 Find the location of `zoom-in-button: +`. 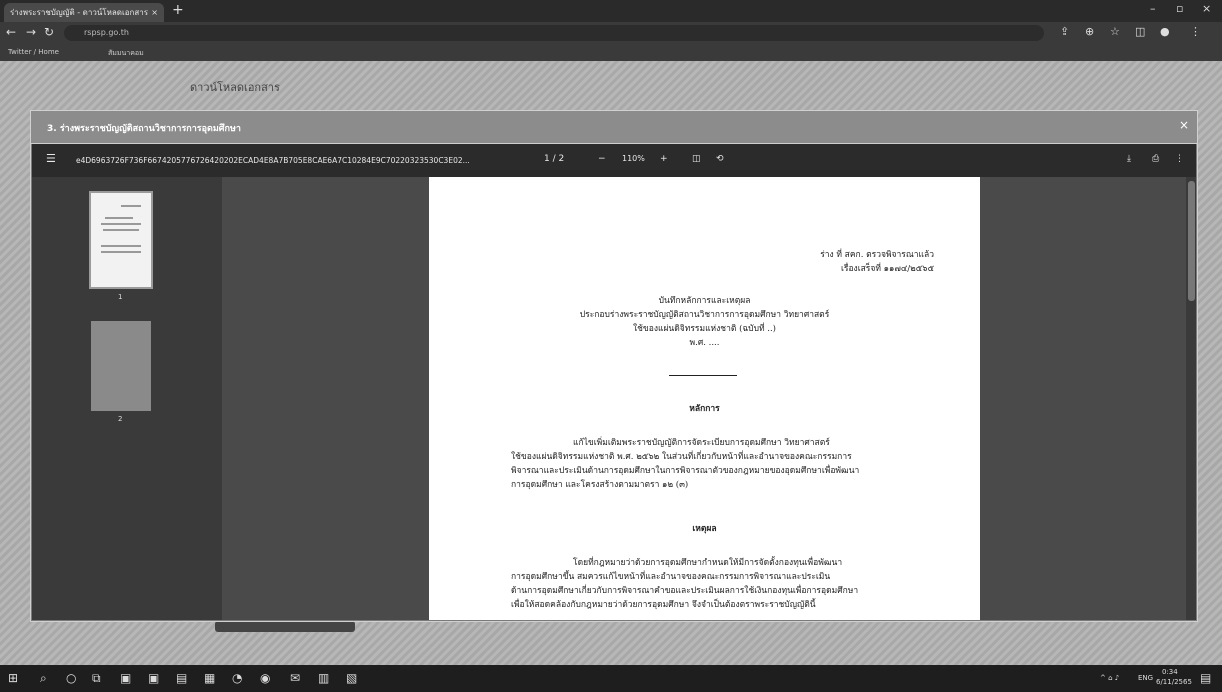

zoom-in-button: + is located at coordinates (664, 159).